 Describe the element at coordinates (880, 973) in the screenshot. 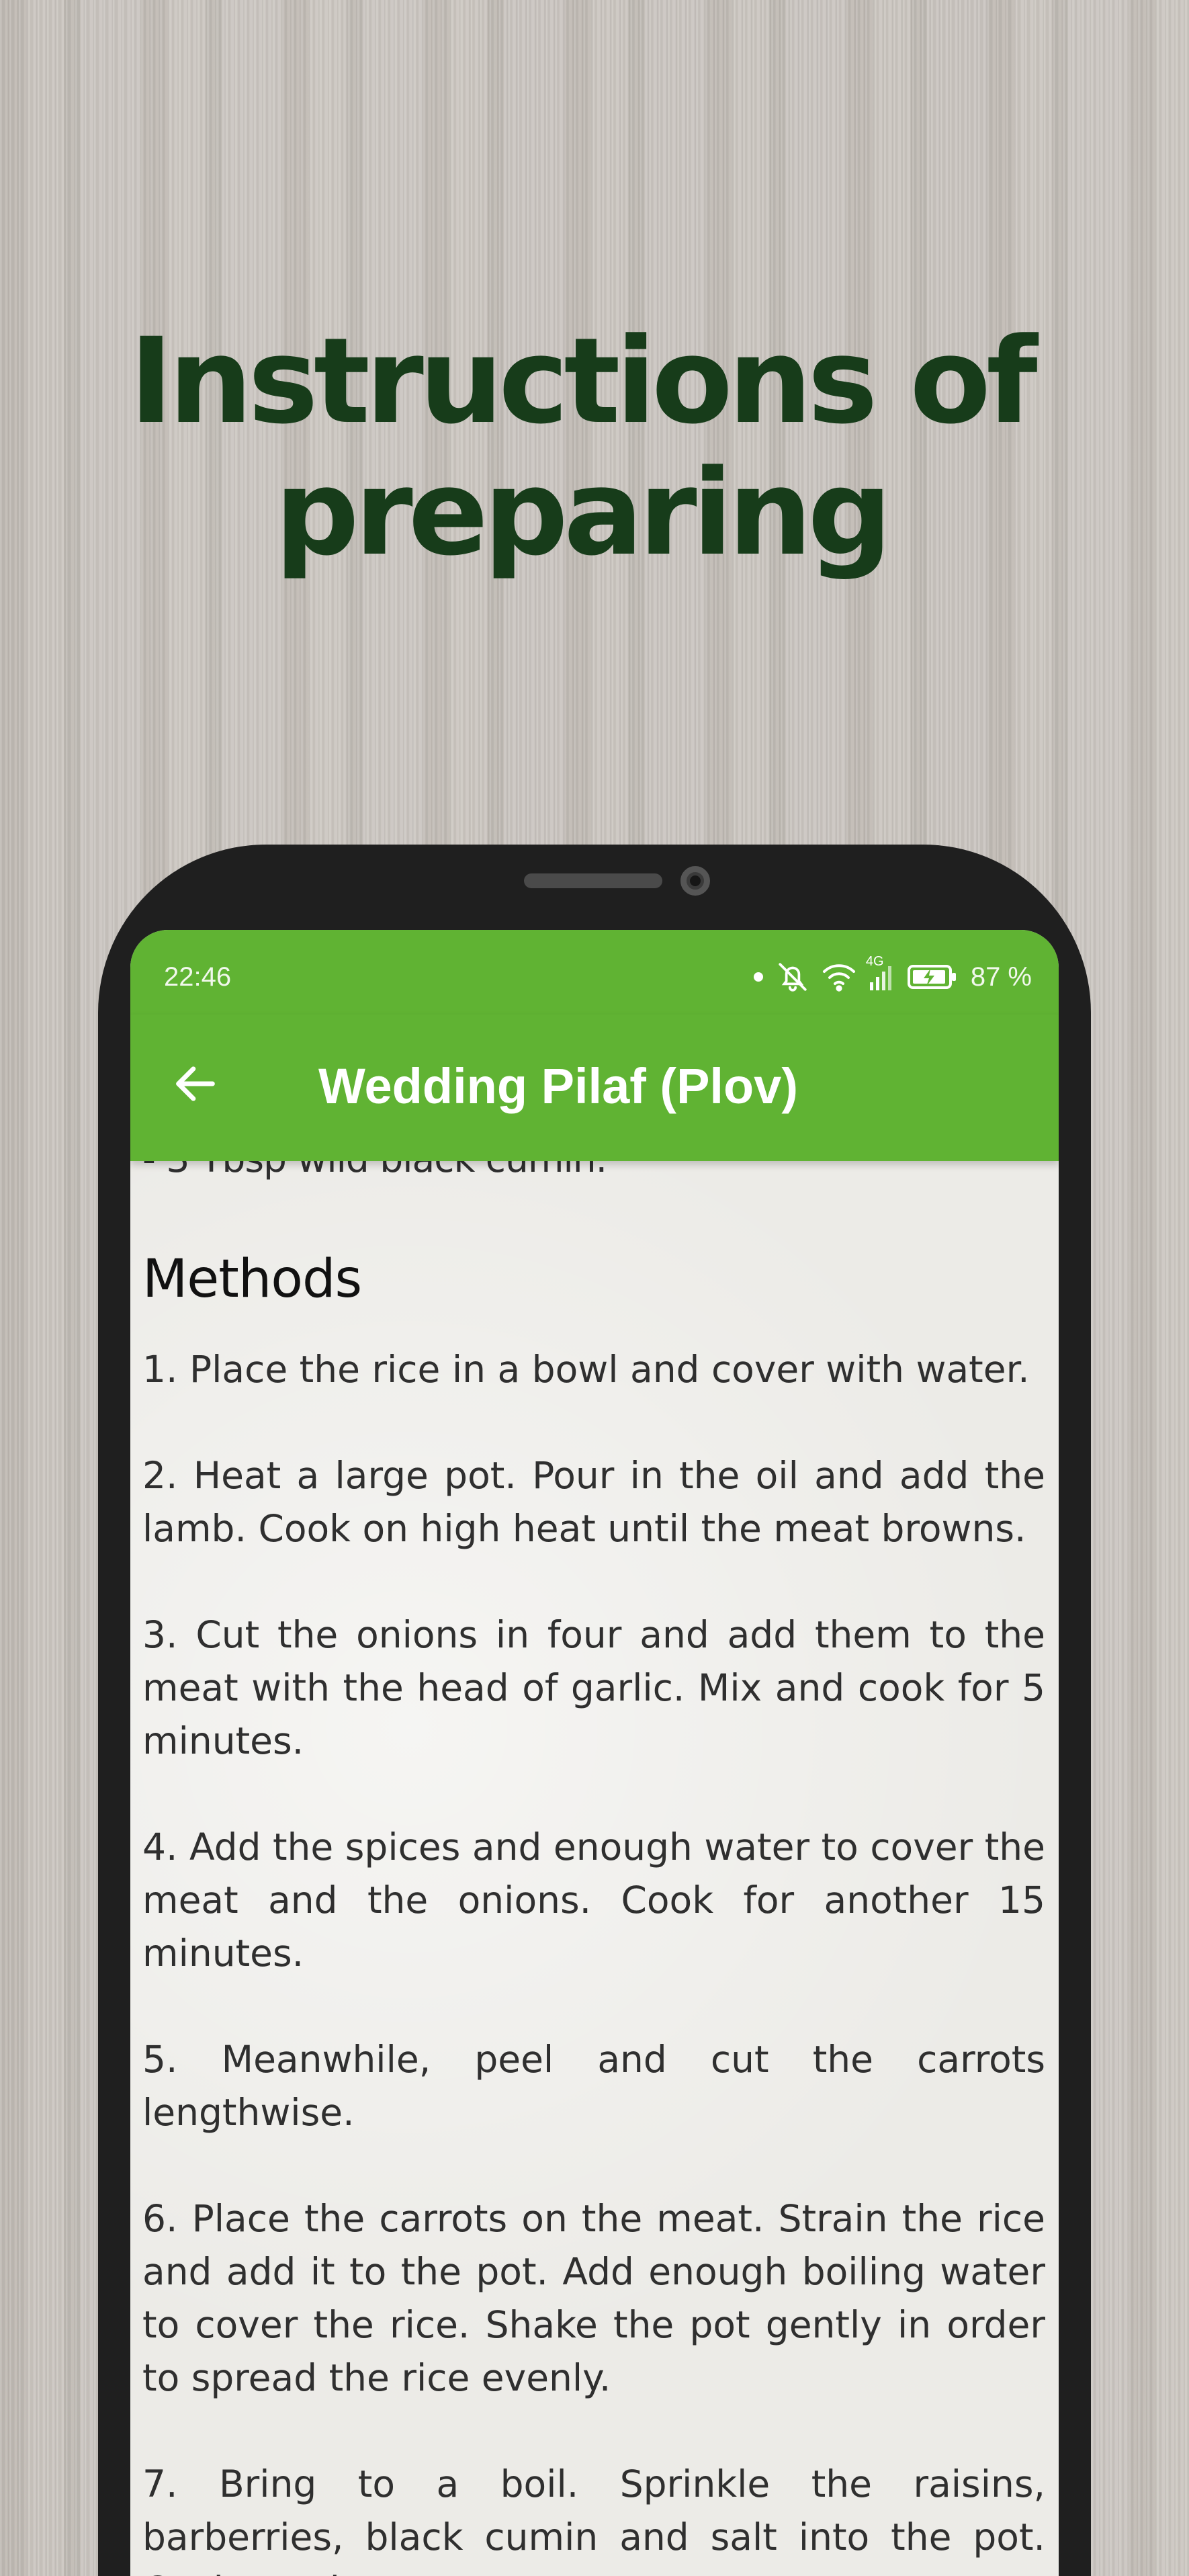

I see `signal-icon: 4G` at that location.